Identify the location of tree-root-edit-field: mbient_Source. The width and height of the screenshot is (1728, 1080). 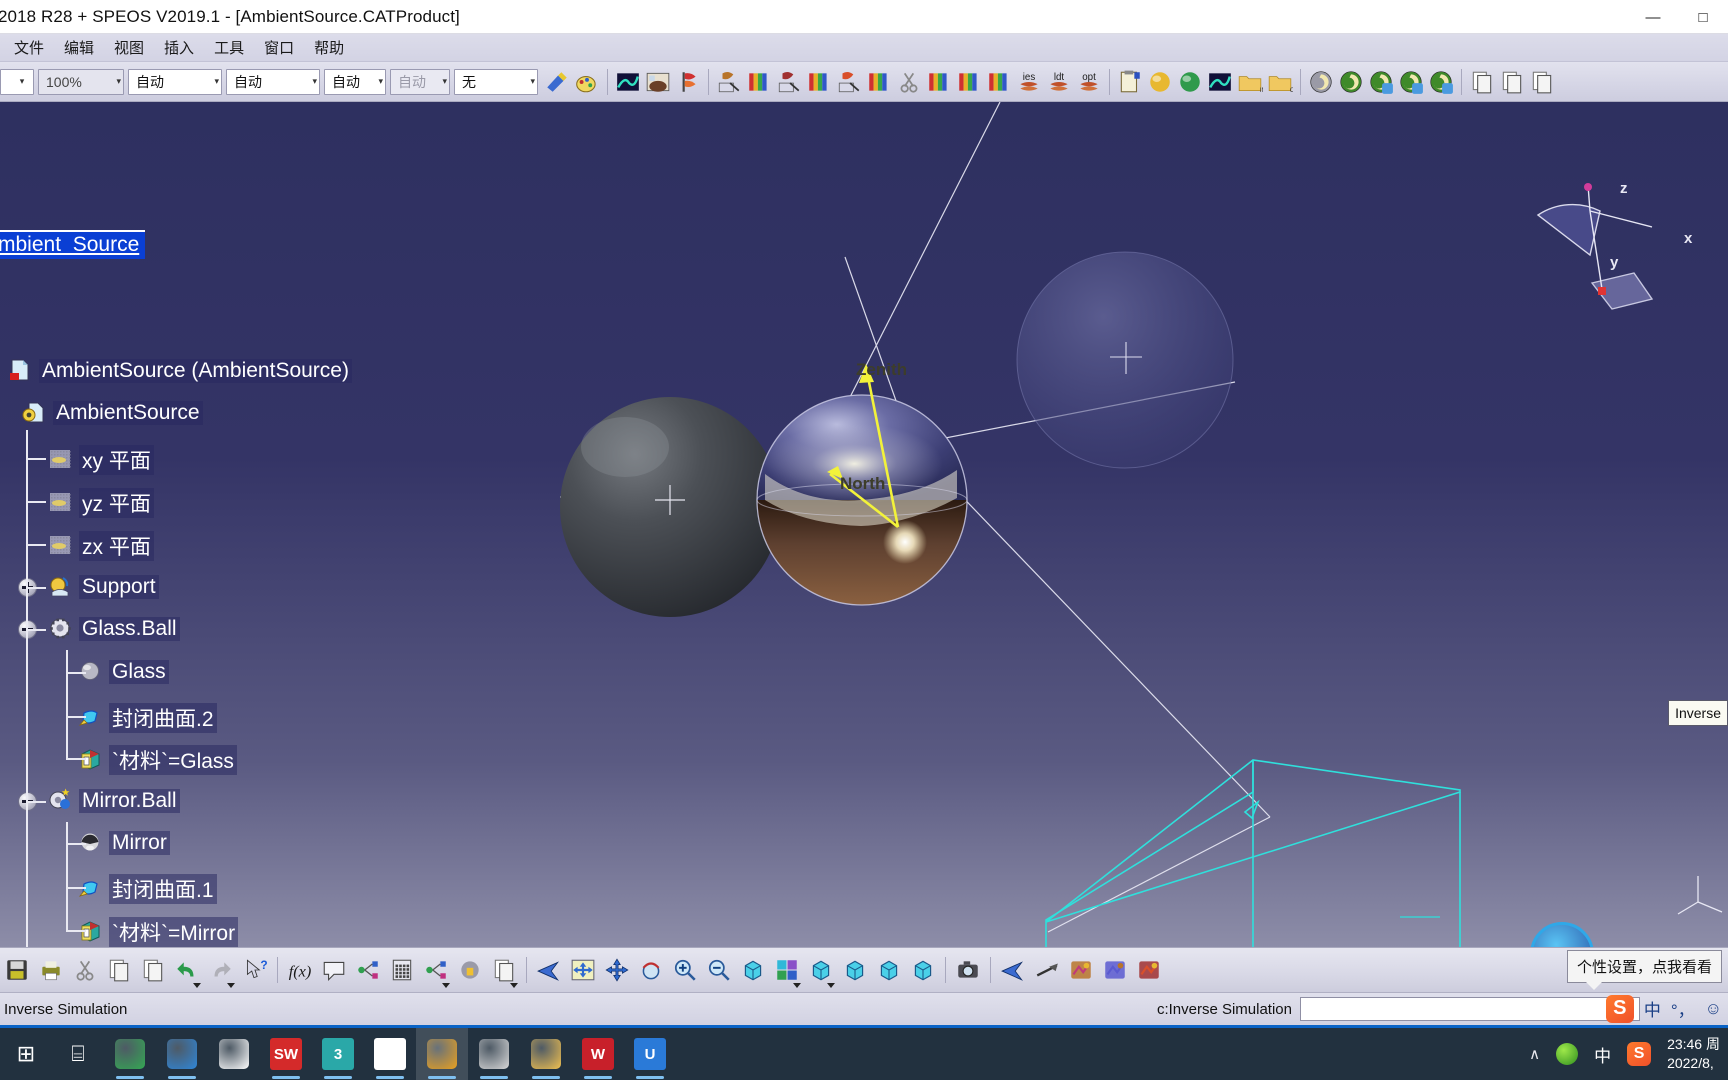
(73, 244).